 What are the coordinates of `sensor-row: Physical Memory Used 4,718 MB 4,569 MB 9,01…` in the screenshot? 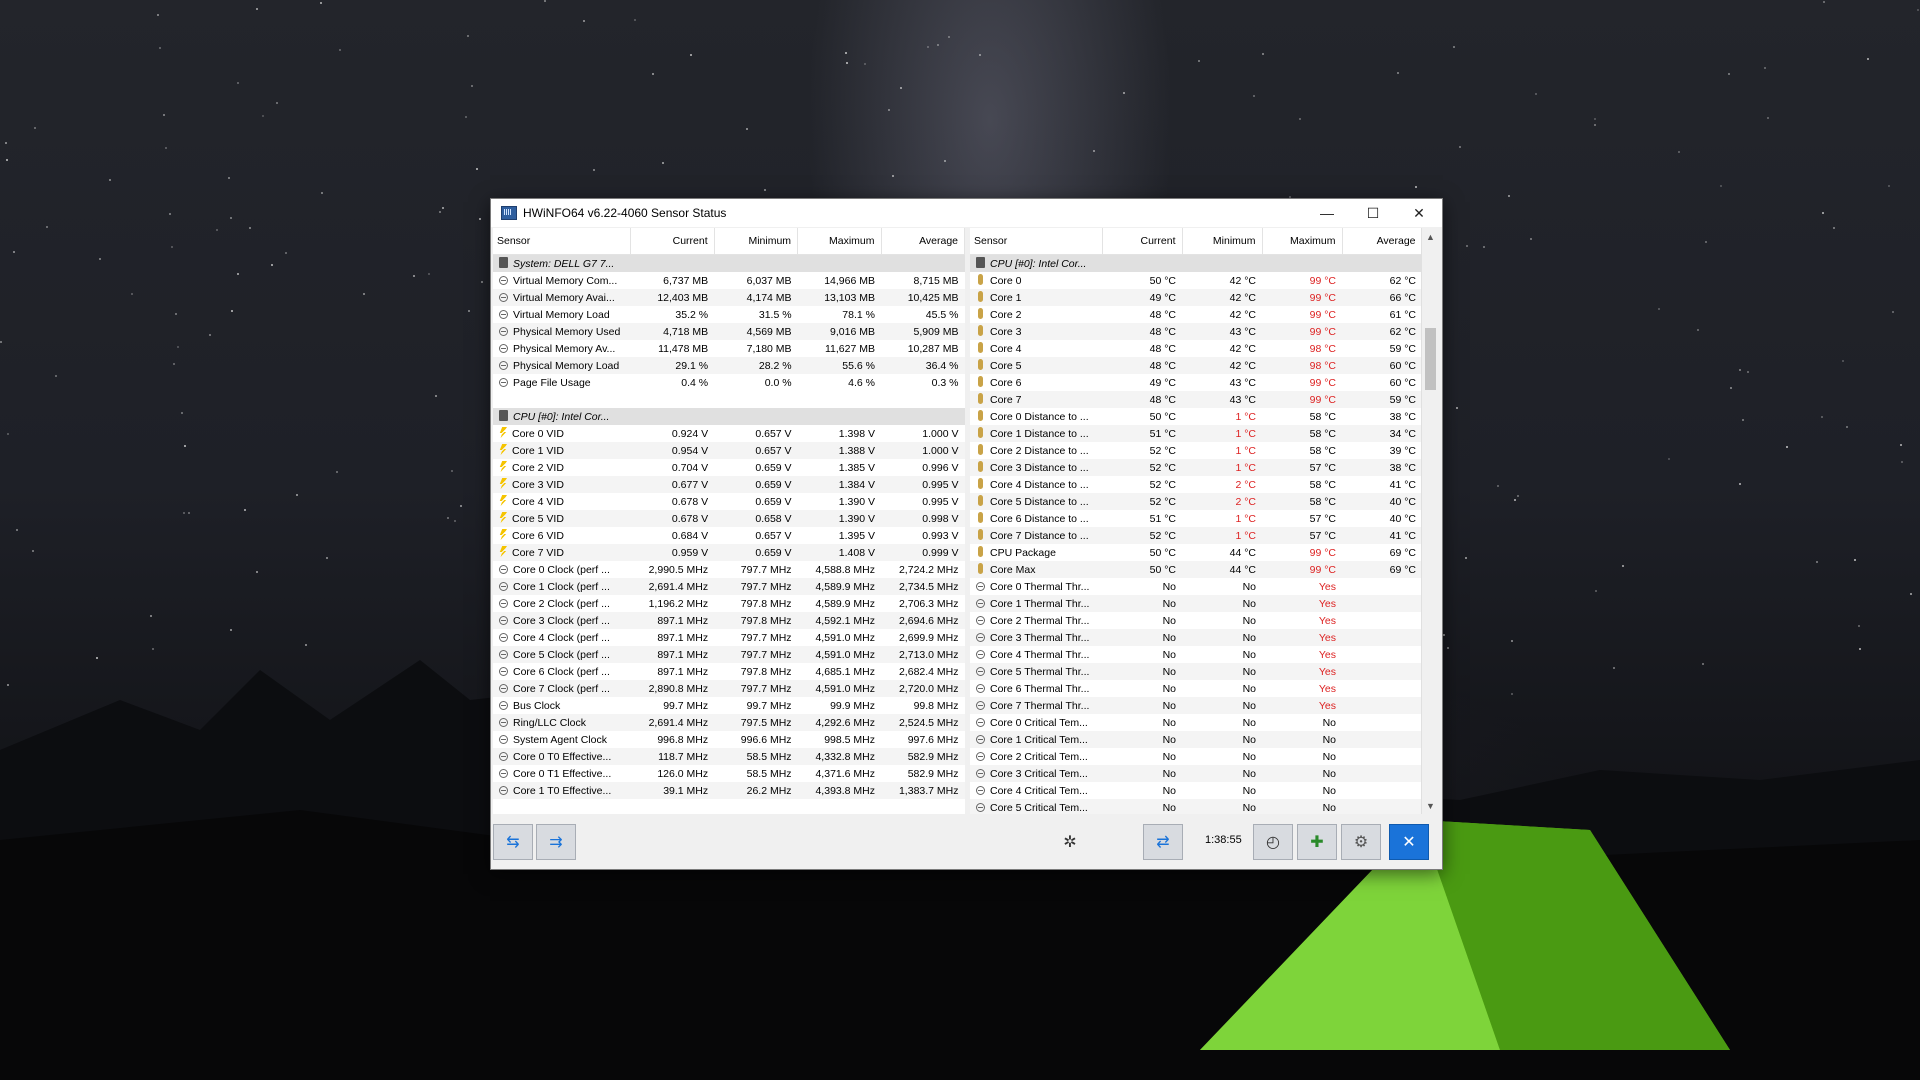 It's located at (729, 331).